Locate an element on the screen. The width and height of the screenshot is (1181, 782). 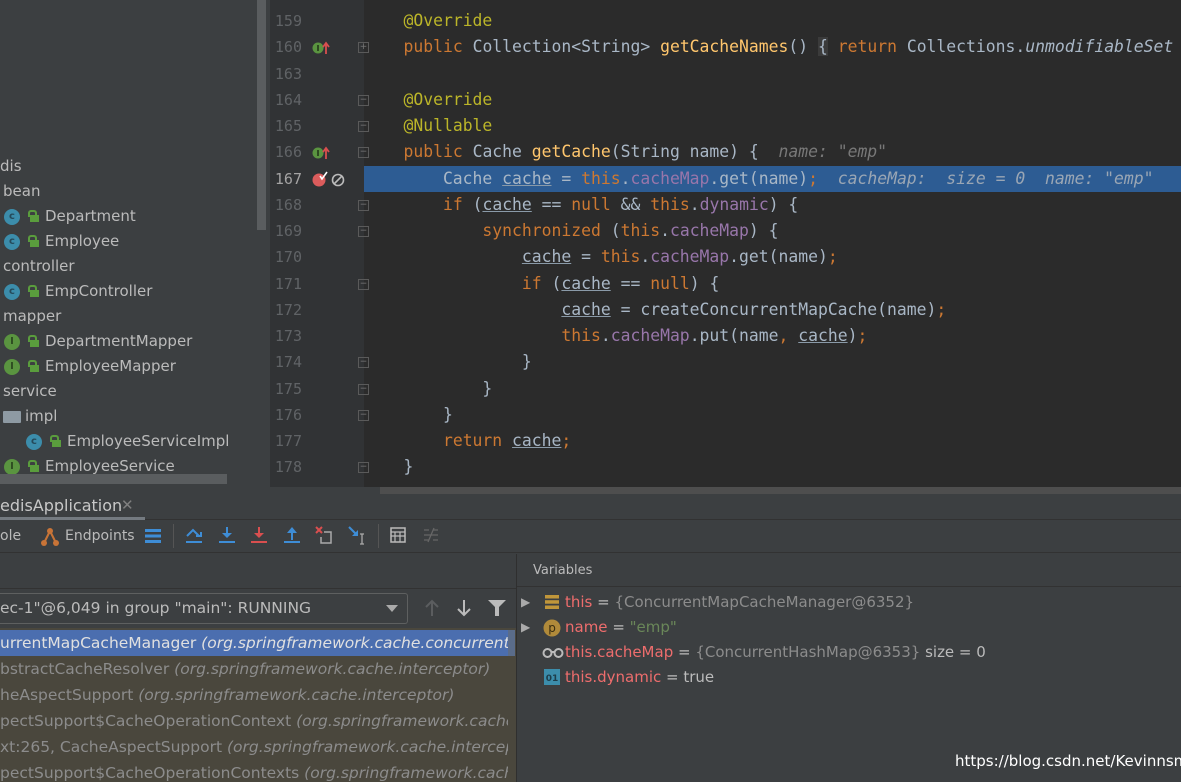
tree-item: mapper is located at coordinates (128, 316).